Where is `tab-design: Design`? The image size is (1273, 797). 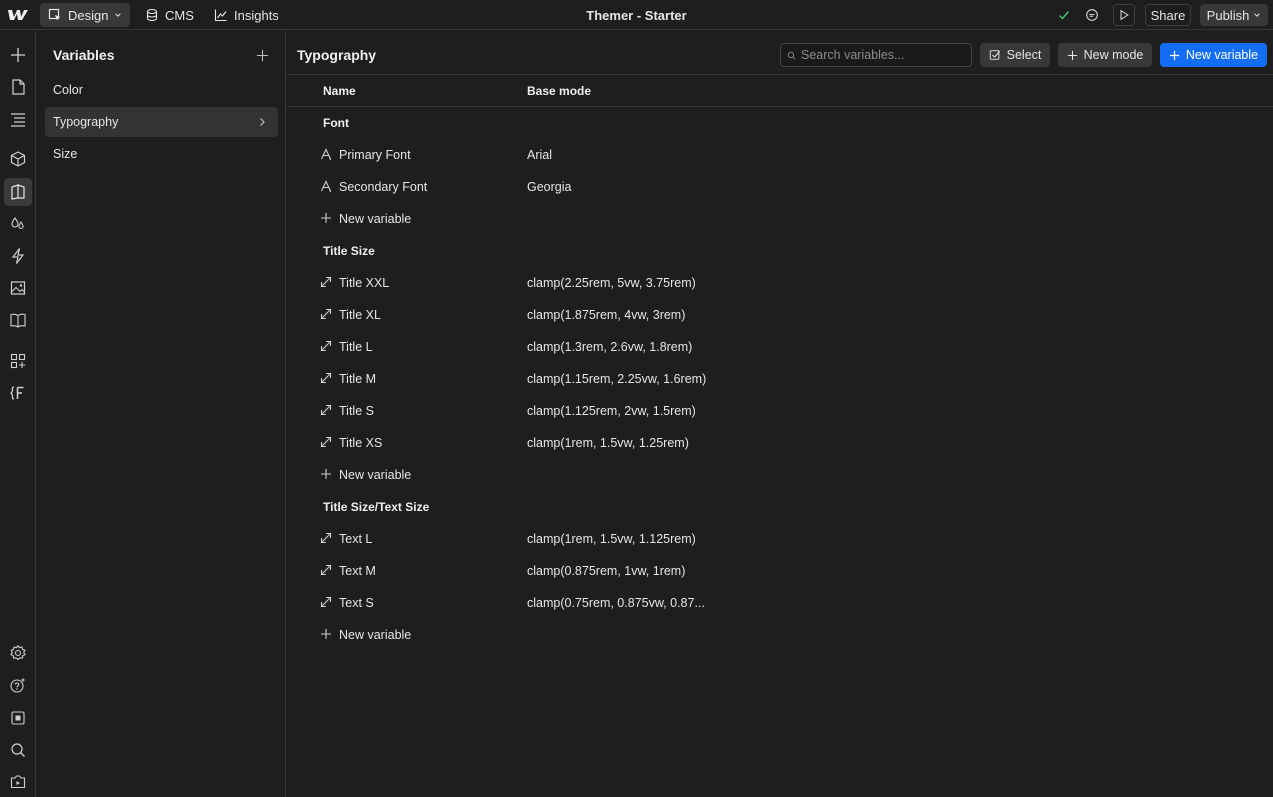 tab-design: Design is located at coordinates (85, 15).